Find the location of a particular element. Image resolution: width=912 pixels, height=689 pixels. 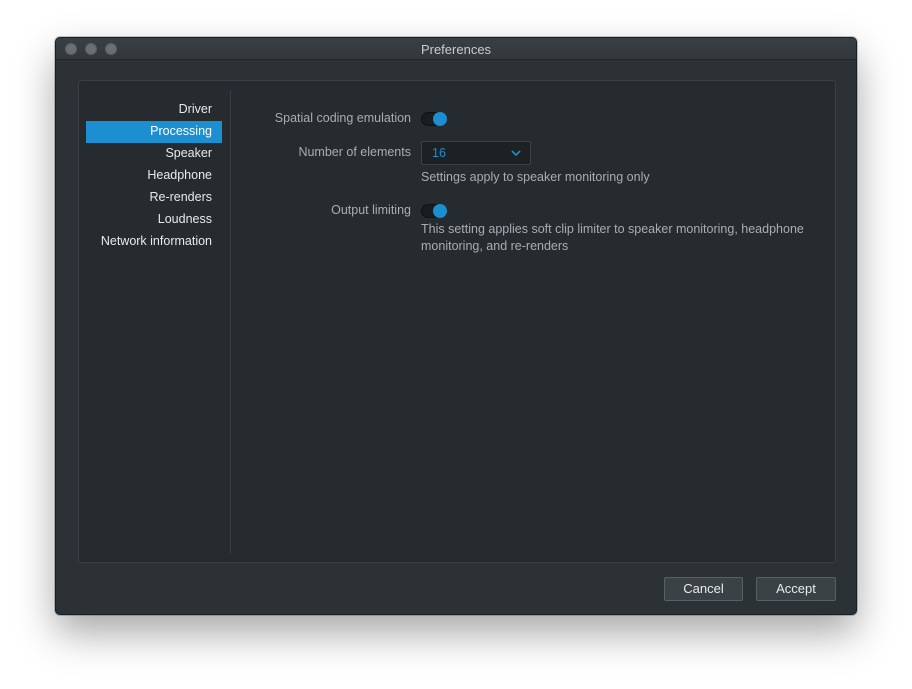

sidebar-item-driver: Driver is located at coordinates (154, 110).